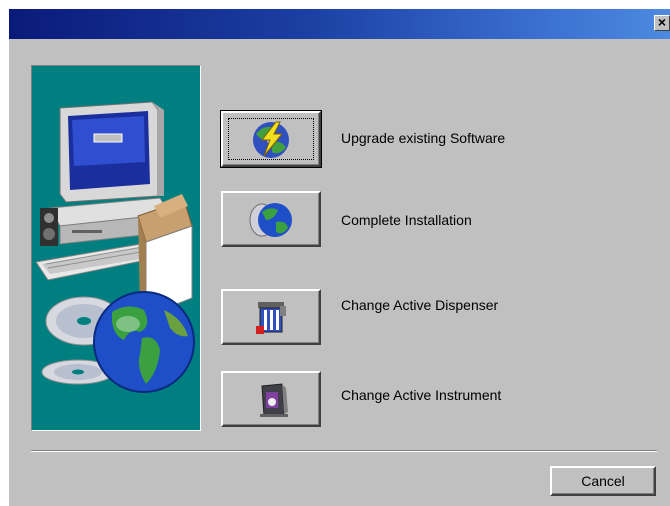  What do you see at coordinates (420, 305) in the screenshot?
I see `change-dispenser-label: Change Active Dispenser` at bounding box center [420, 305].